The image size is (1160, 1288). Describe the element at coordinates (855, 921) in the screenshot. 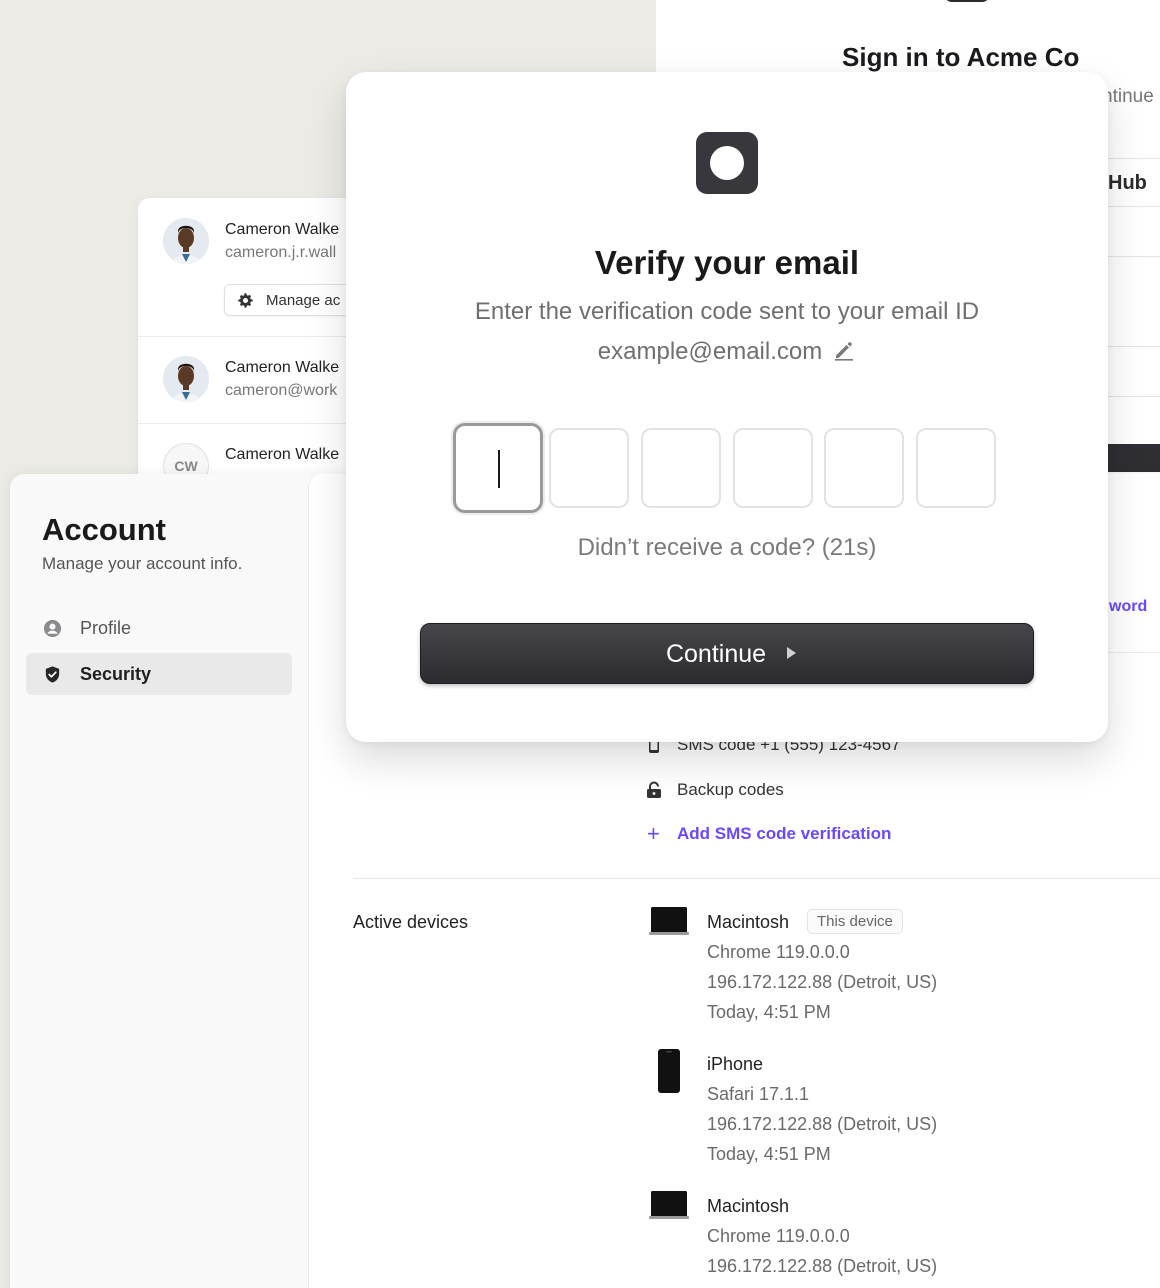

I see `this-device-badge: This device` at that location.